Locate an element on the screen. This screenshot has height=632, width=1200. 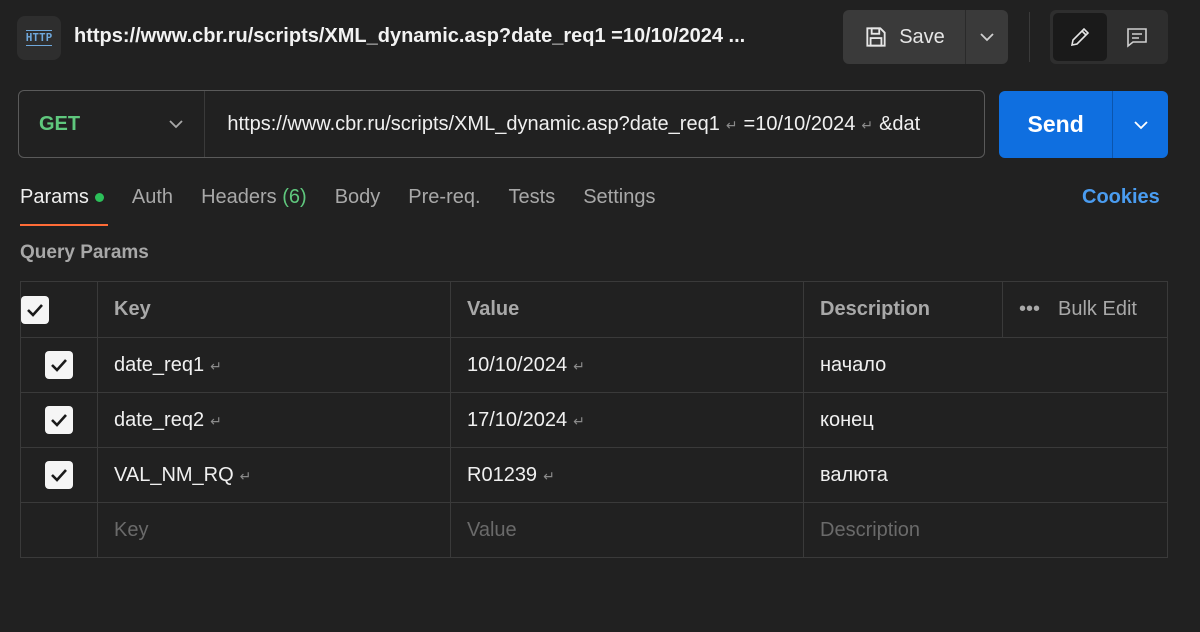
param-description: валюта is located at coordinates (854, 474).